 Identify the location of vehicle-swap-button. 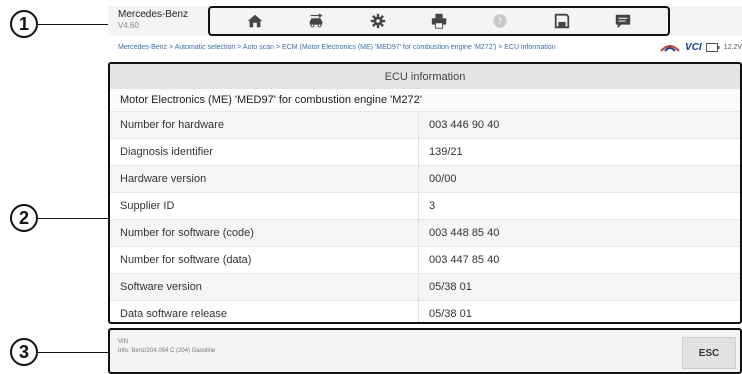
(316, 21).